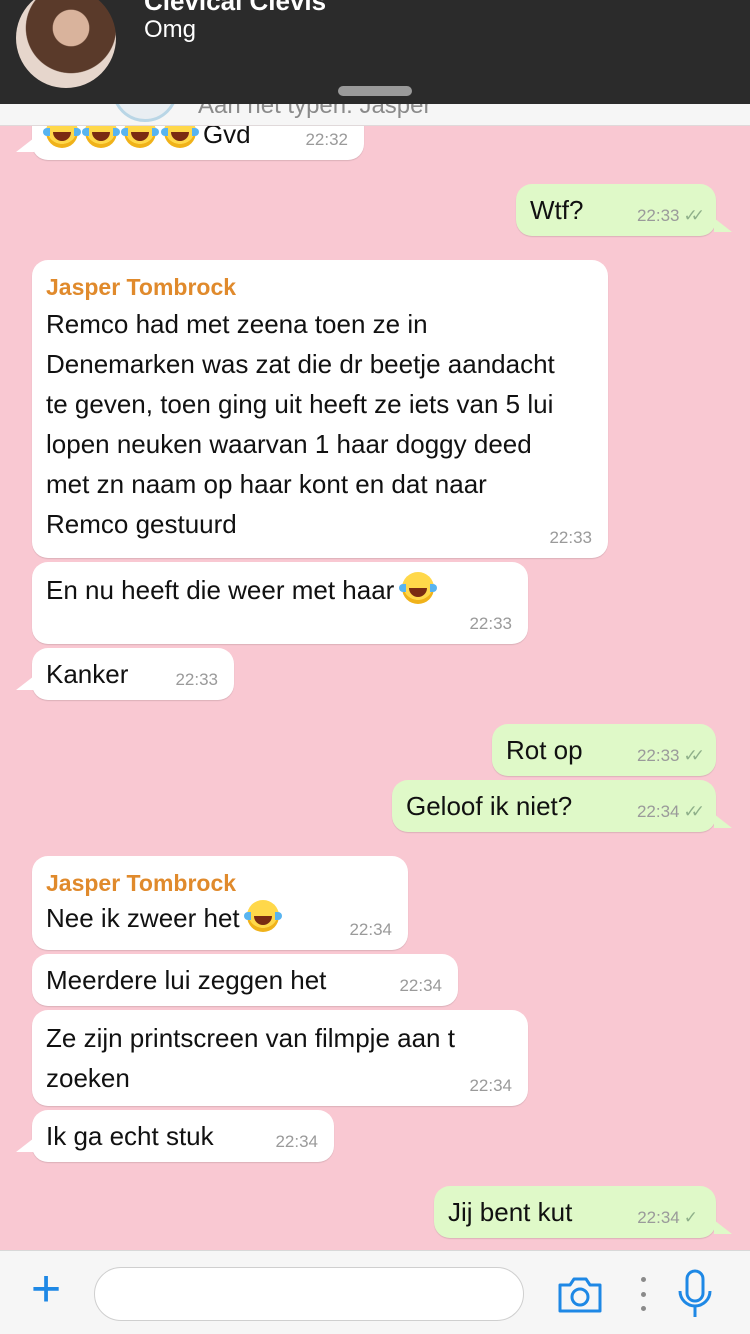  I want to click on message-bubble-outgoing: Wtf? 22:33 ✓✓, so click(616, 210).